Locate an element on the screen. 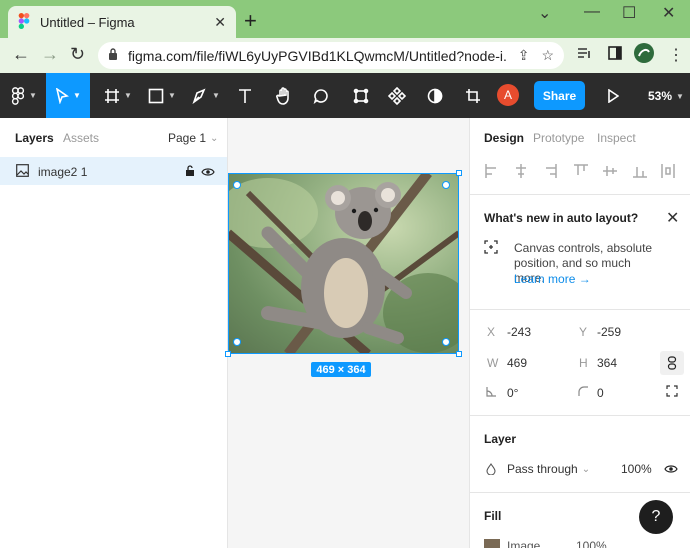 The width and height of the screenshot is (690, 548). text-icon is located at coordinates (245, 95).